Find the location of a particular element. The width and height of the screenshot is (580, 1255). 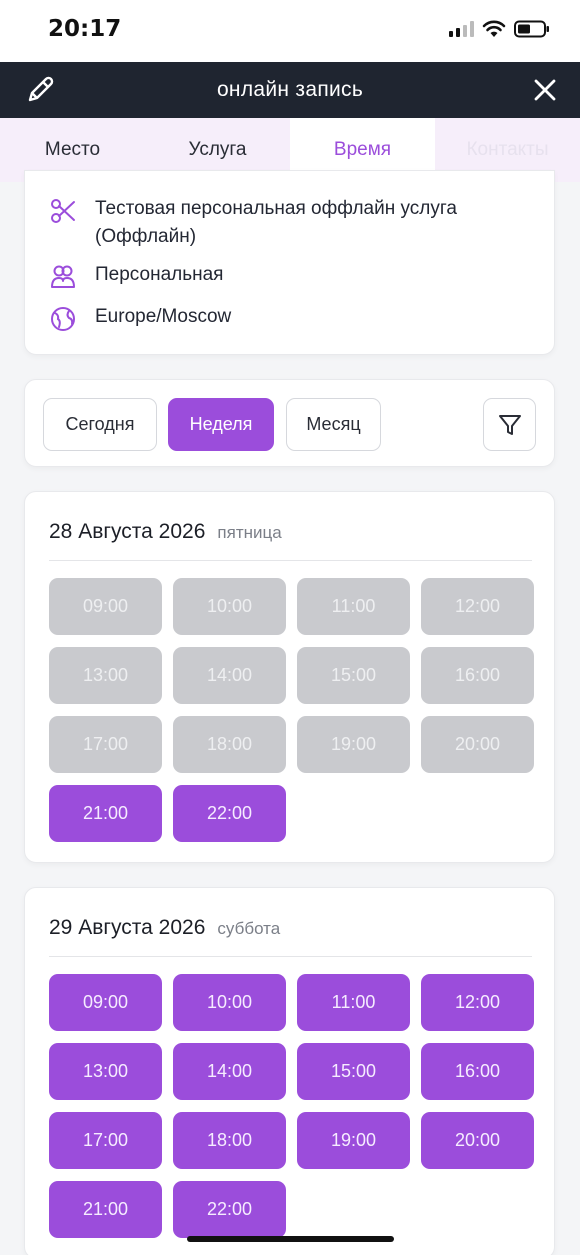

home-indicator is located at coordinates (290, 1239).